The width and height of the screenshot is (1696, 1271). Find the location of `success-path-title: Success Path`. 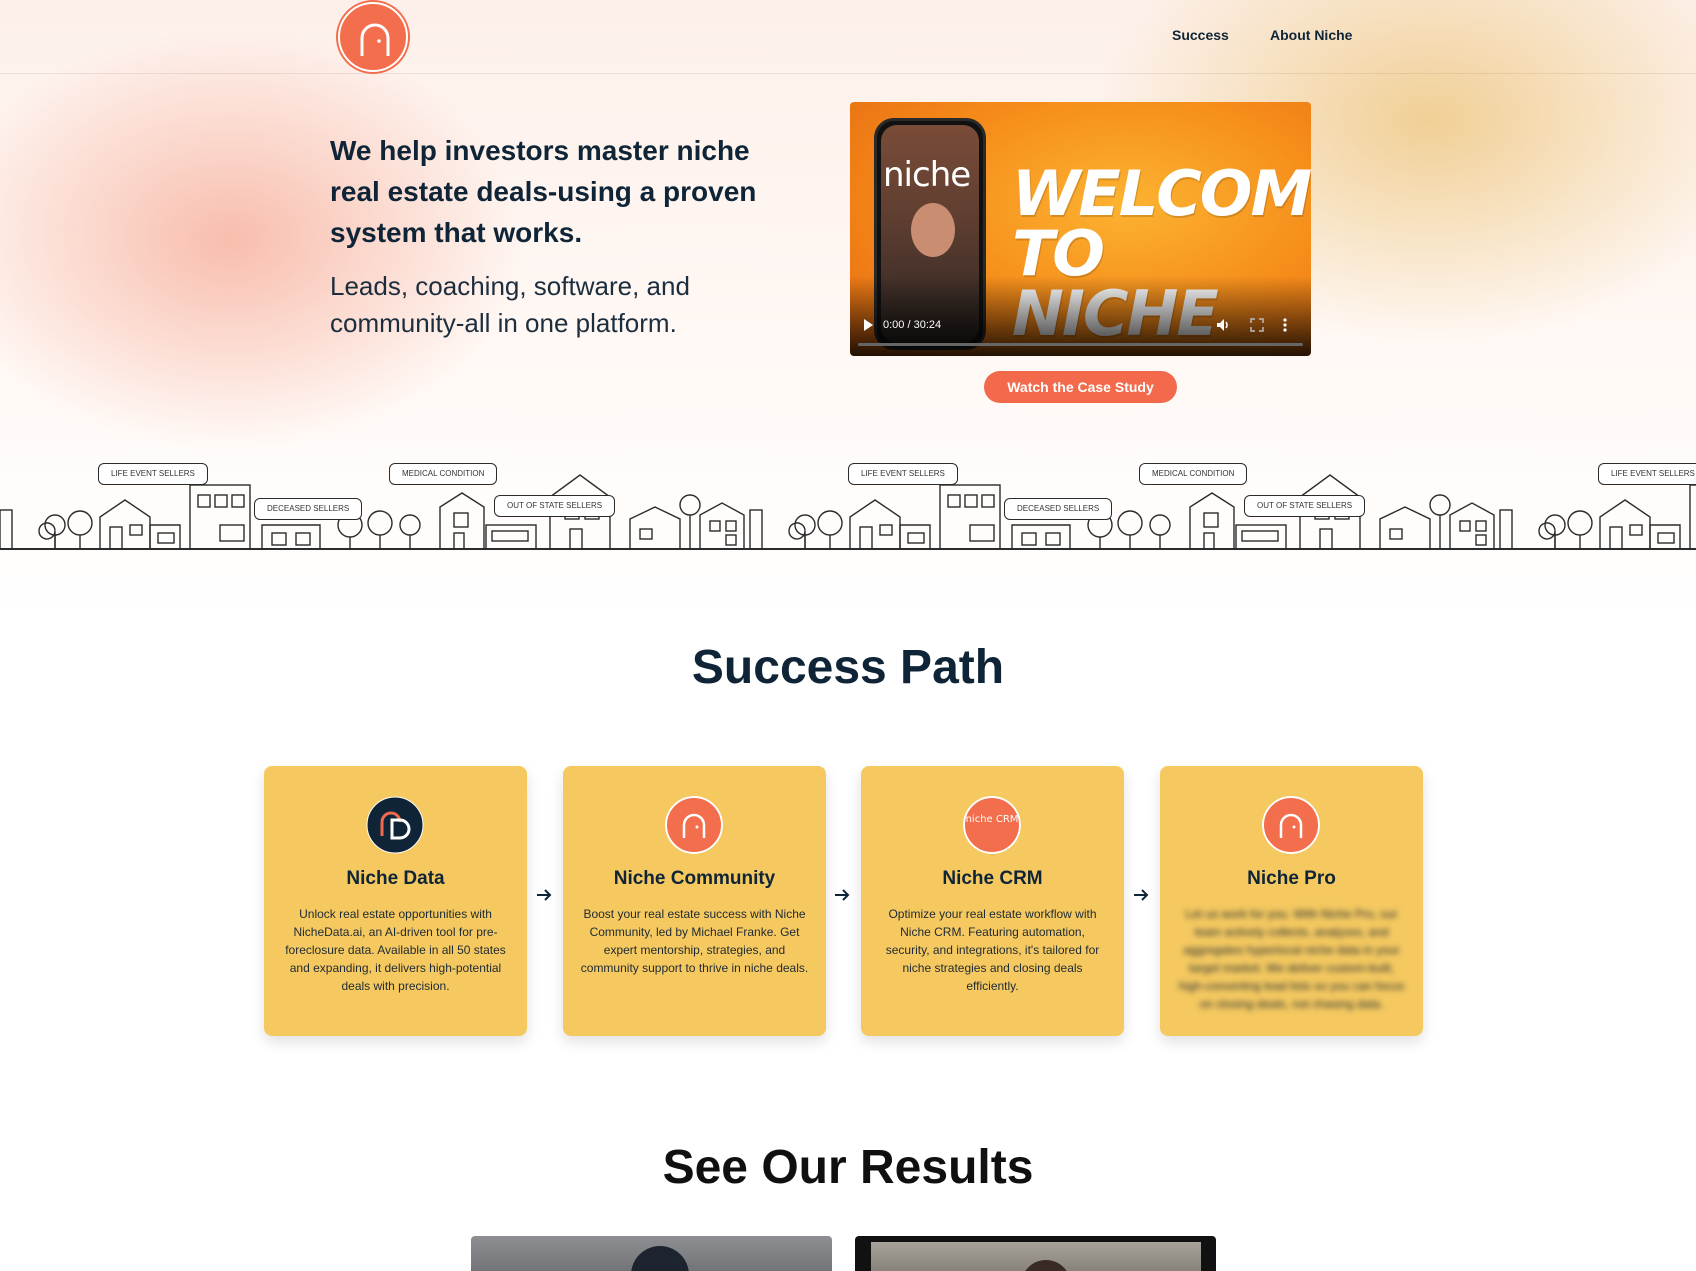

success-path-title: Success Path is located at coordinates (848, 667).